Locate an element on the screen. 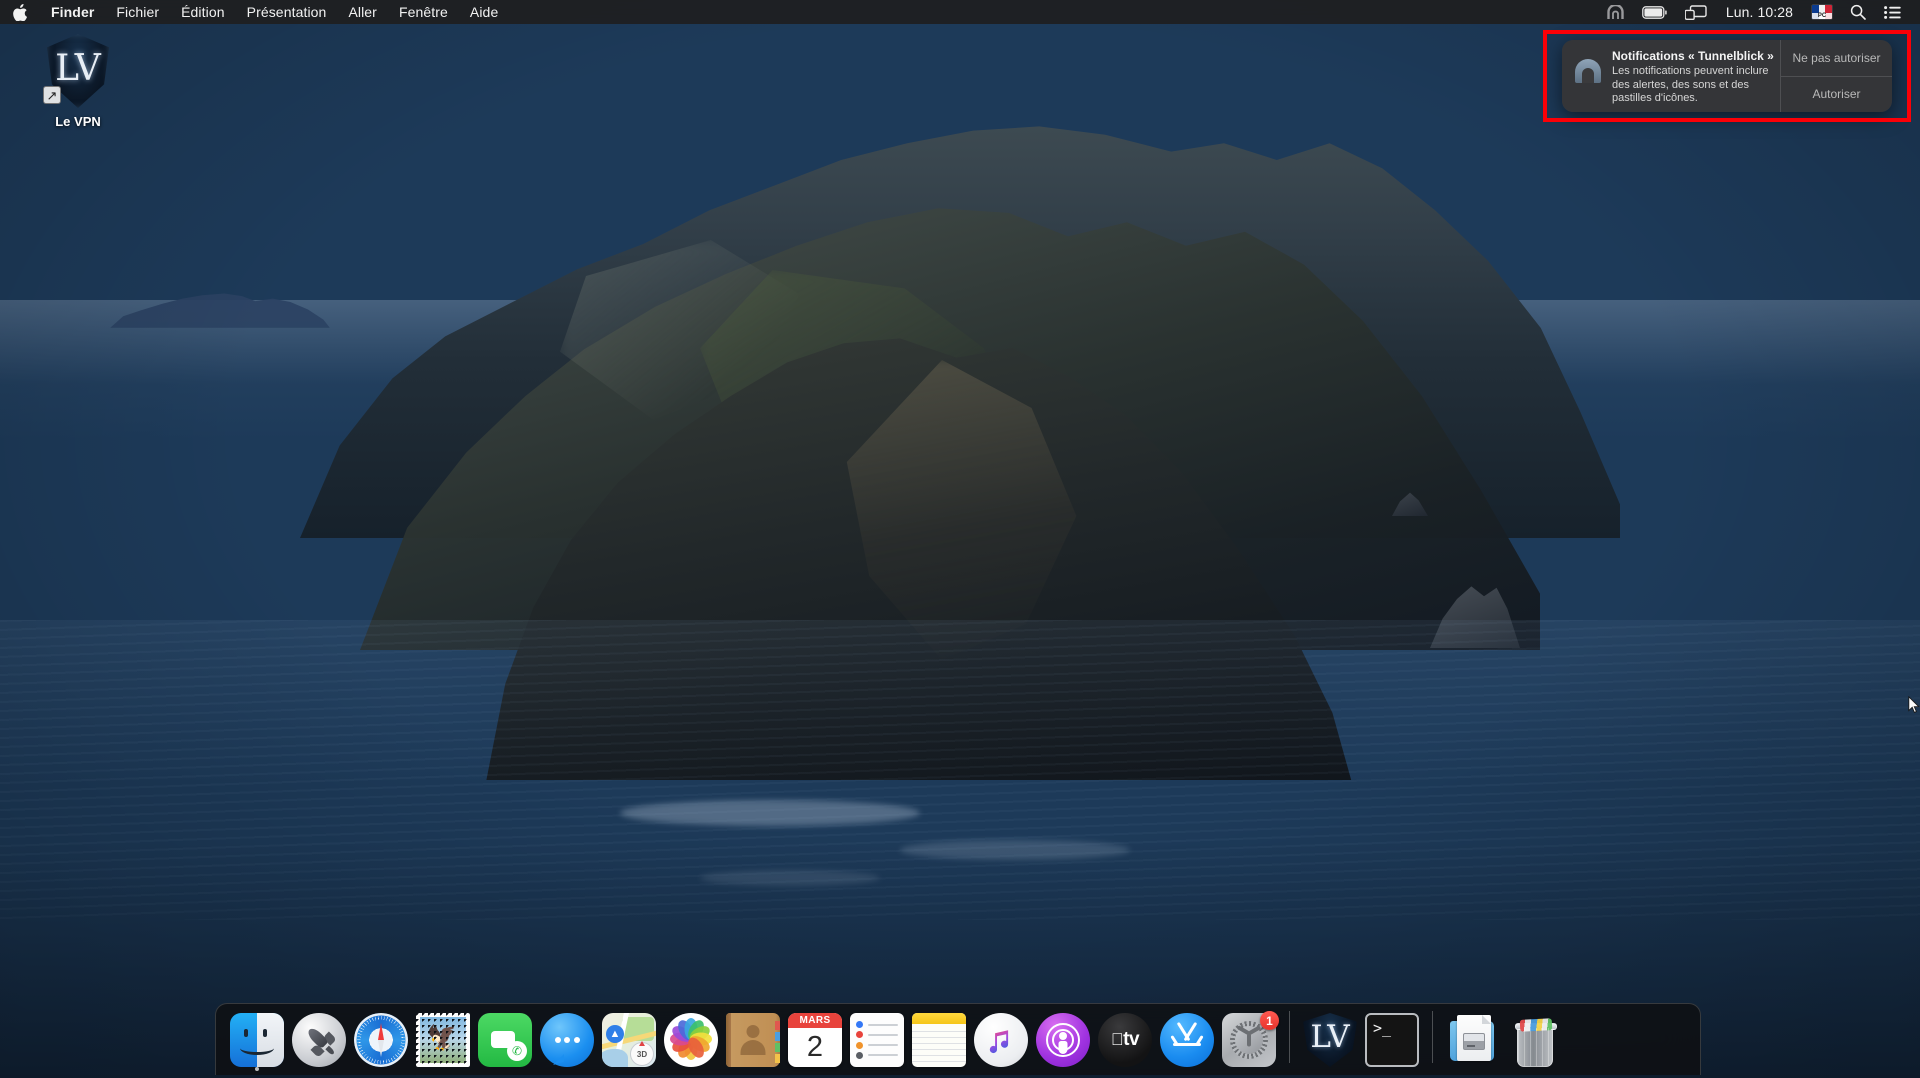  contacts-icon is located at coordinates (753, 1040).